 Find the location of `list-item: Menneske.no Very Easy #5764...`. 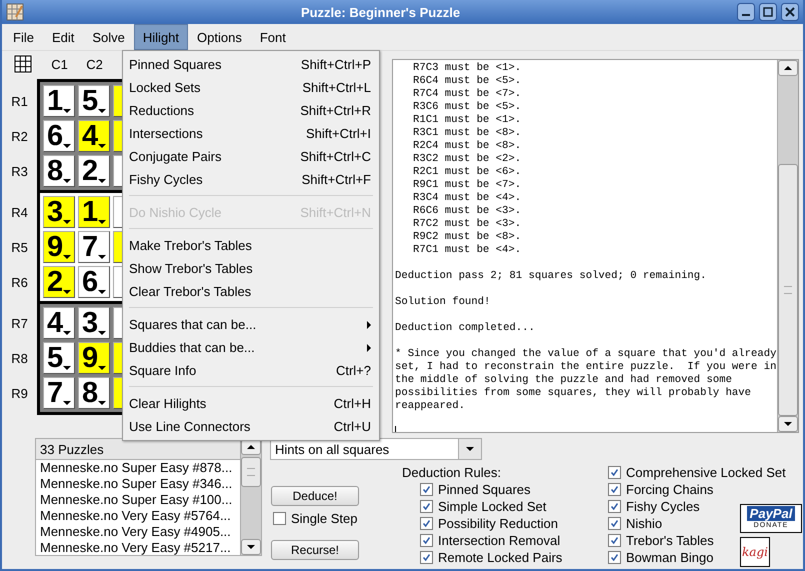

list-item: Menneske.no Very Easy #5764... is located at coordinates (138, 516).